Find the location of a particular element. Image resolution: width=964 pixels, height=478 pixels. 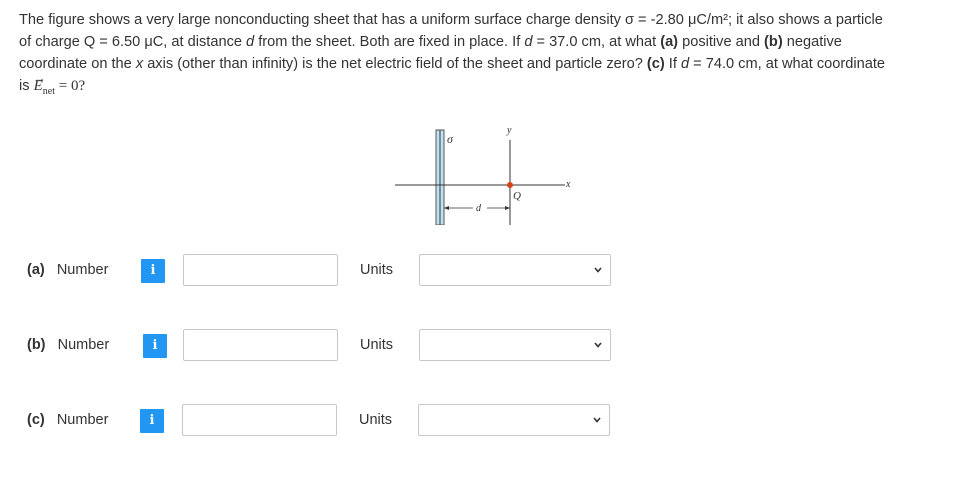

units-select-c is located at coordinates (514, 420).